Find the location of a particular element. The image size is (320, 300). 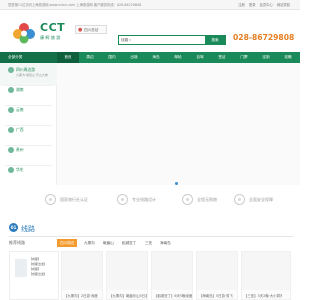

location-pin-icon: ● is located at coordinates (80, 29).